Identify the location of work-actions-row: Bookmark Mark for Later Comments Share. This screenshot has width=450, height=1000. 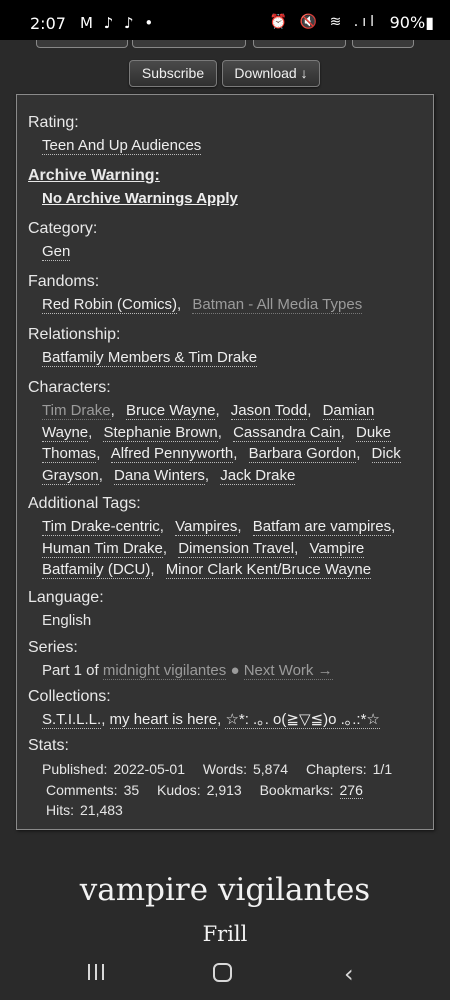
(225, 45).